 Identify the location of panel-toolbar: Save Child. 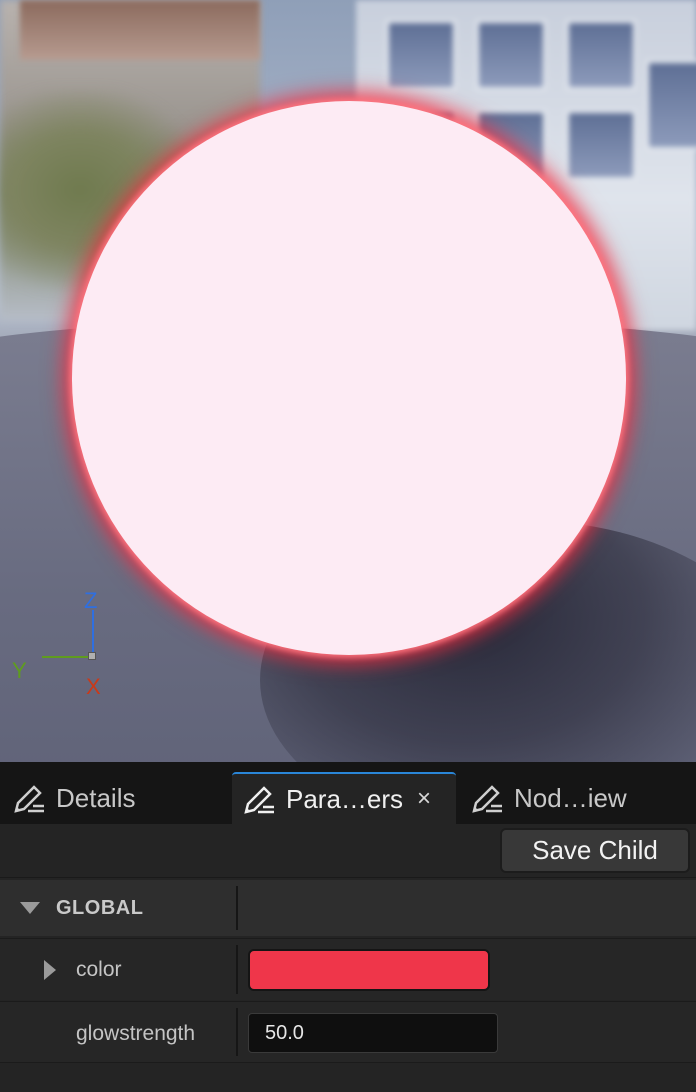
(348, 851).